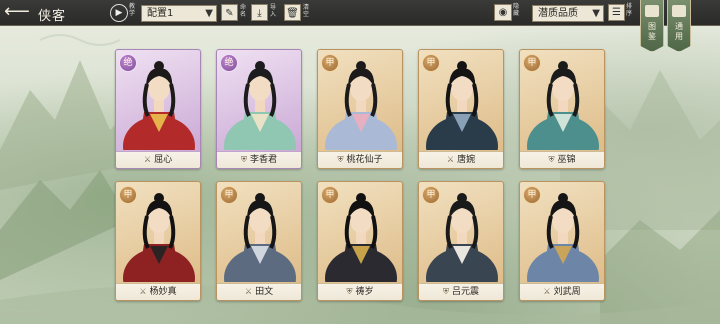 This screenshot has height=324, width=720. I want to click on hero-name: 桃花仙子, so click(364, 160).